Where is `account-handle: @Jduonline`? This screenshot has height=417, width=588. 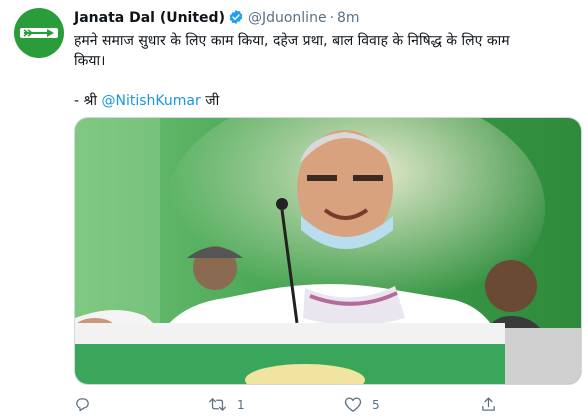 account-handle: @Jduonline is located at coordinates (287, 18).